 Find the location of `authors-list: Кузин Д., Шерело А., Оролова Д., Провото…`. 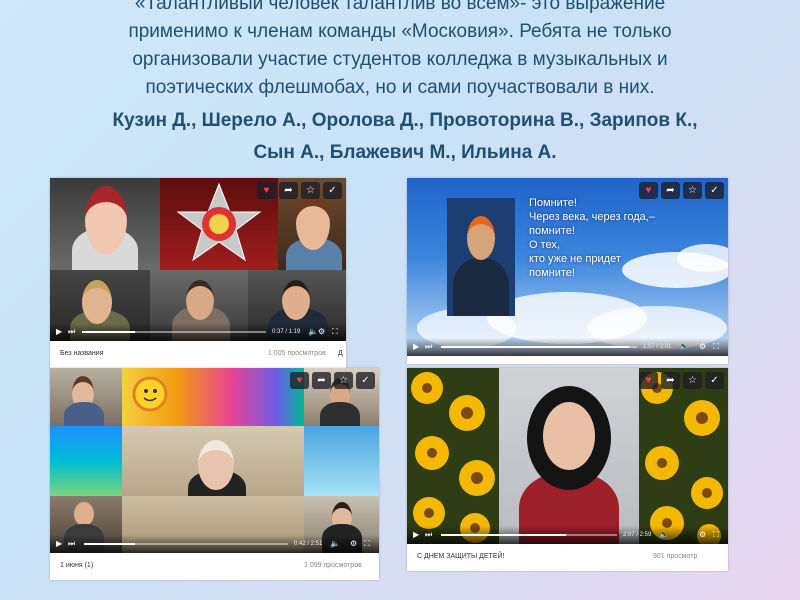

authors-list: Кузин Д., Шерело А., Оролова Д., Провото… is located at coordinates (405, 137).